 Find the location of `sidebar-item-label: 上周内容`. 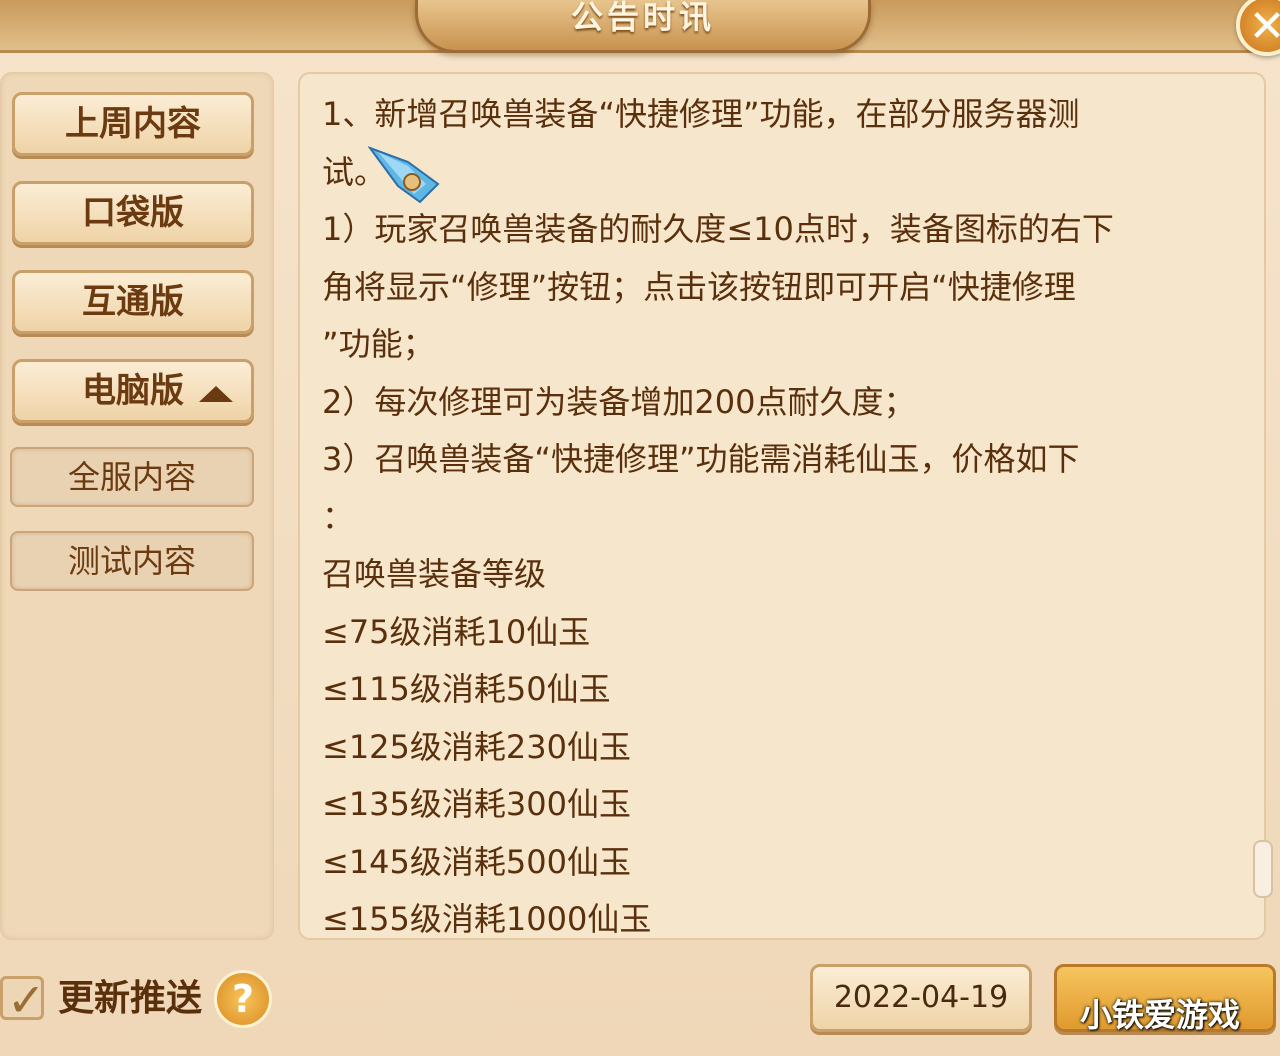

sidebar-item-label: 上周内容 is located at coordinates (133, 124).